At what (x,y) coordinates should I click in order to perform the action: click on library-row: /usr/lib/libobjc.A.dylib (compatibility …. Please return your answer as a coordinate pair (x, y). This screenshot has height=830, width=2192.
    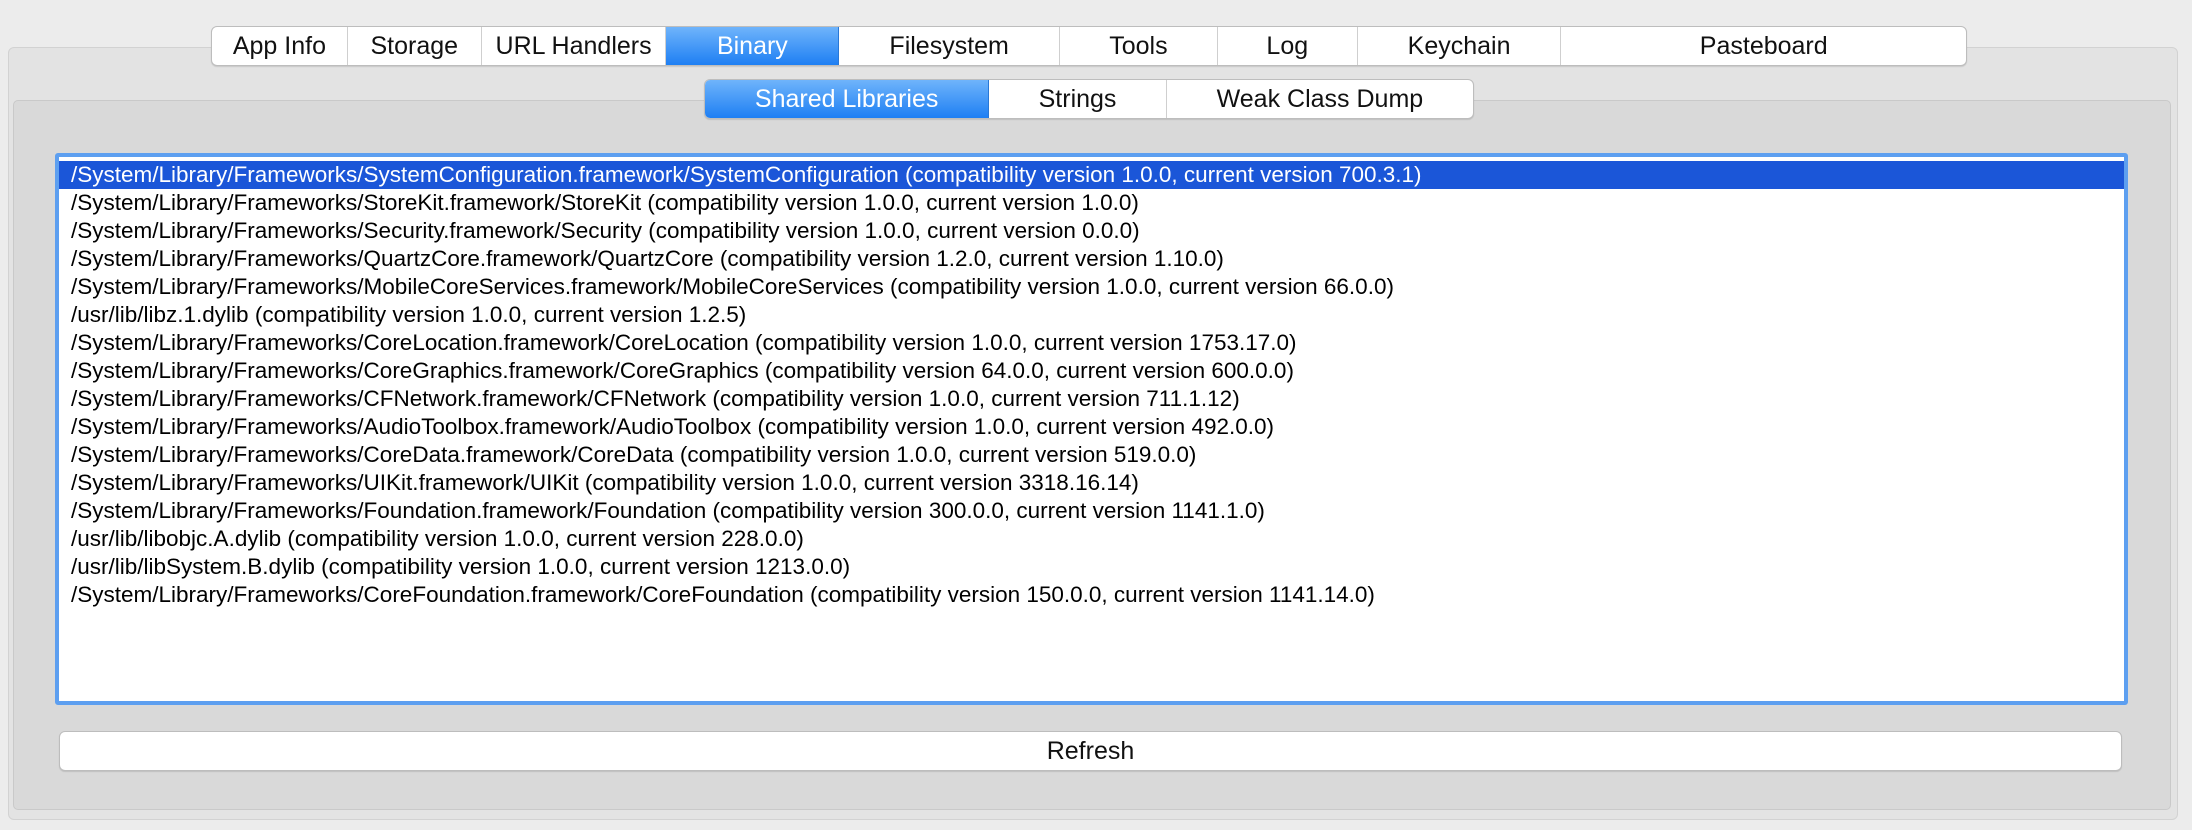
    Looking at the image, I should click on (1091, 539).